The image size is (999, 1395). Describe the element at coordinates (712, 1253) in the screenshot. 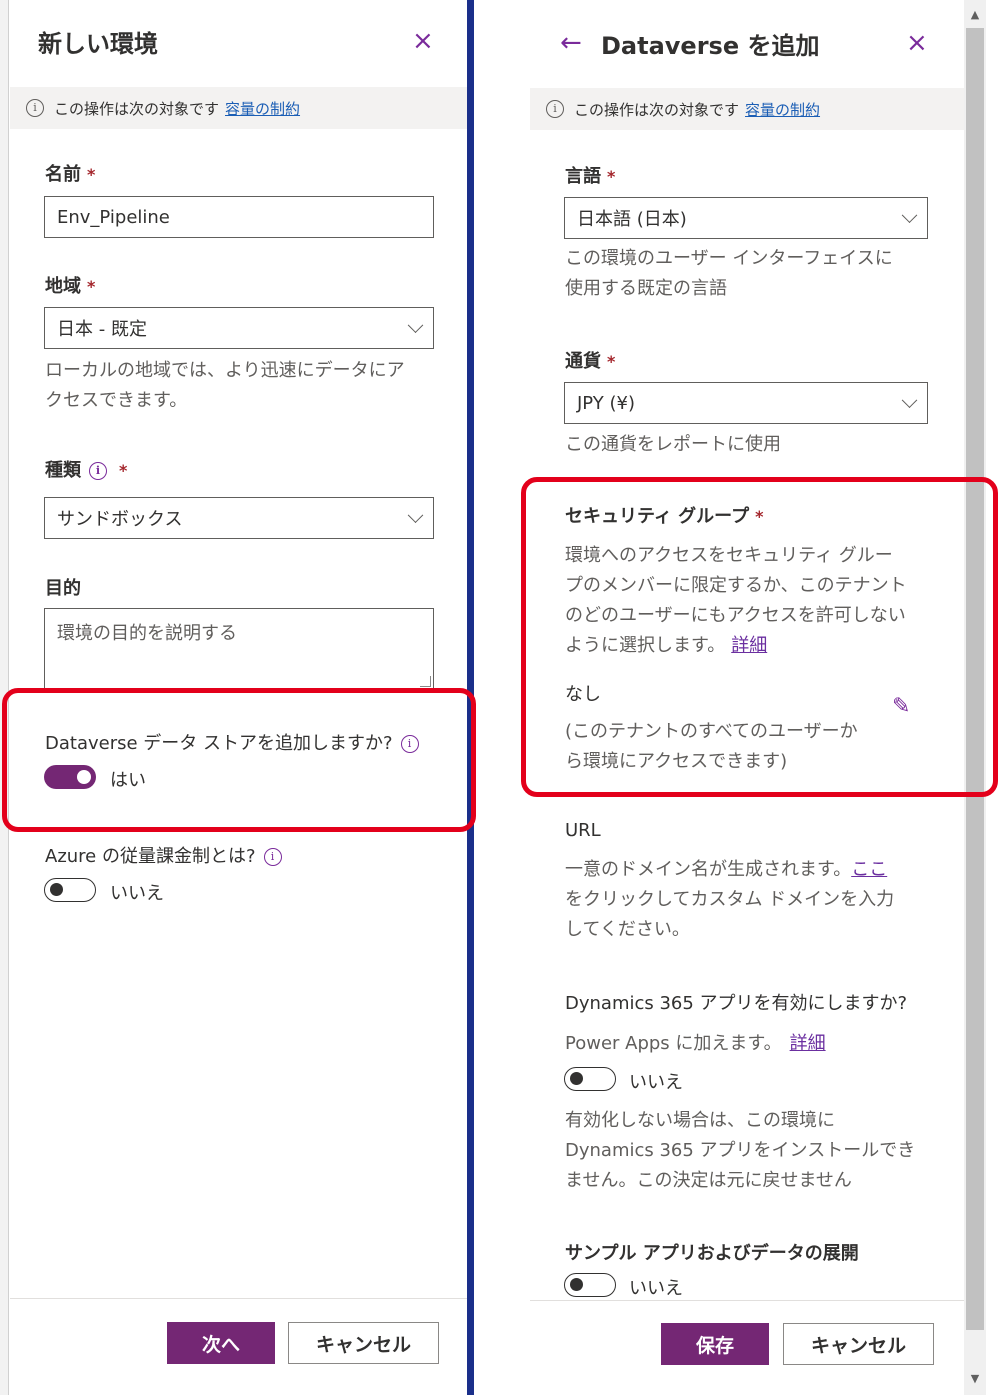

I see `sample-apps-label: サンプル アプリおよびデータの展開` at that location.